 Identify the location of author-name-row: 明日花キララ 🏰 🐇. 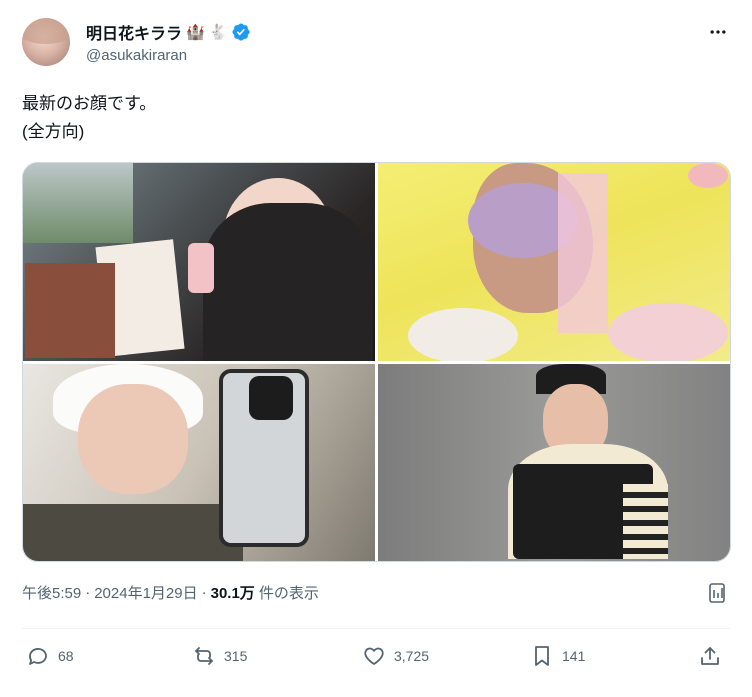
(168, 32).